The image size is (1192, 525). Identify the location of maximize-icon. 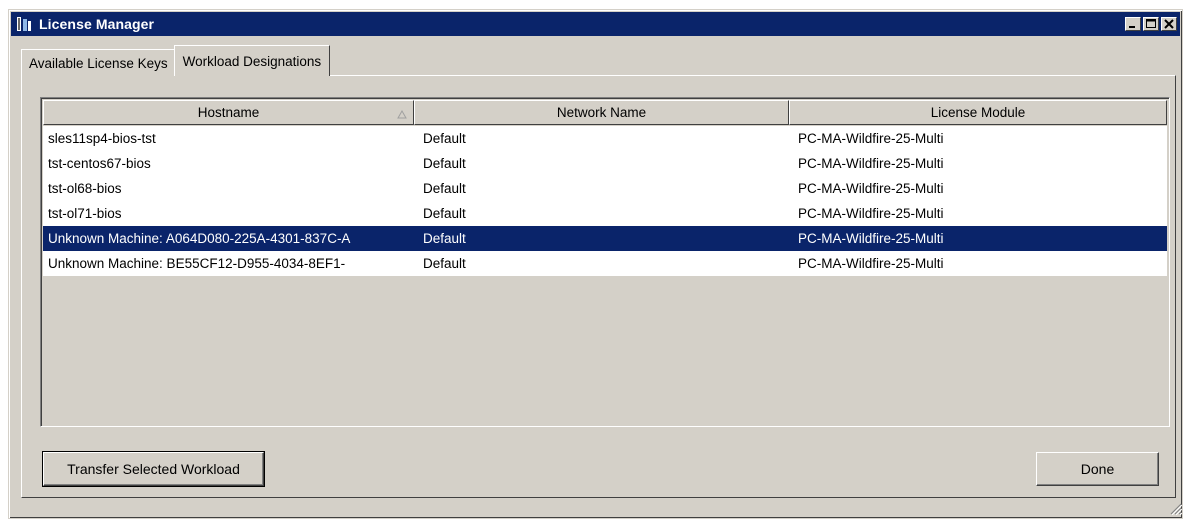
(1151, 23).